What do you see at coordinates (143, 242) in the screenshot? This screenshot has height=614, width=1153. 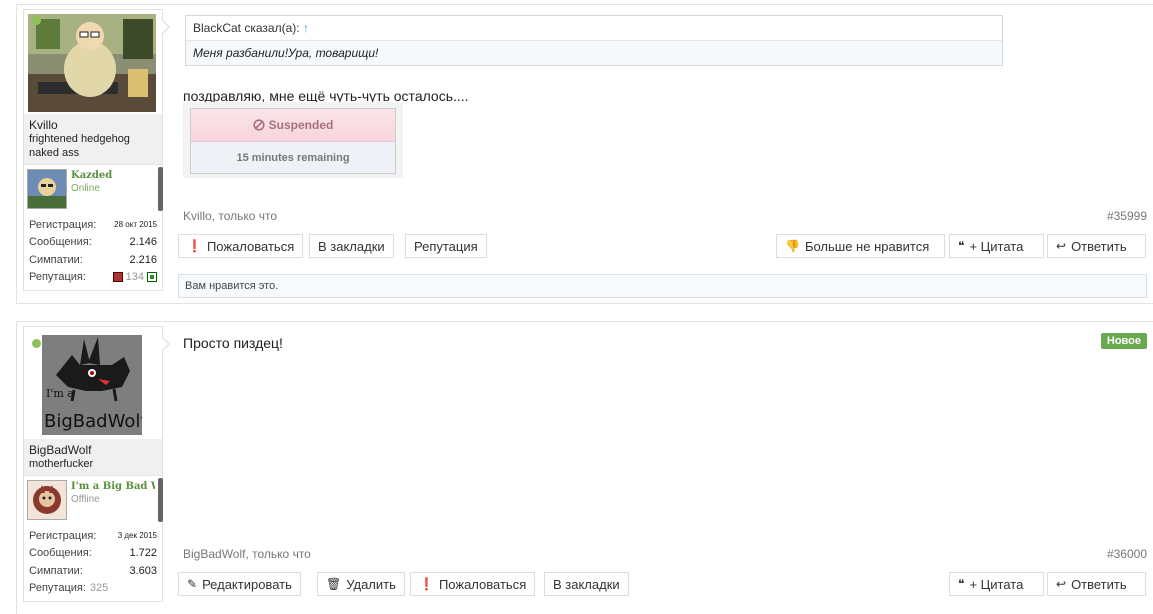 I see `stat-value-messages: 2.146` at bounding box center [143, 242].